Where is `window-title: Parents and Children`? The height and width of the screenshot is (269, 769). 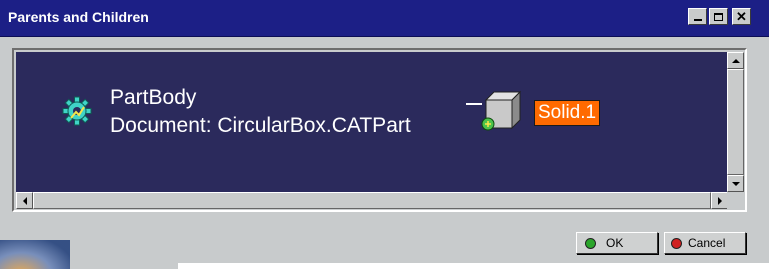
window-title: Parents and Children is located at coordinates (78, 17).